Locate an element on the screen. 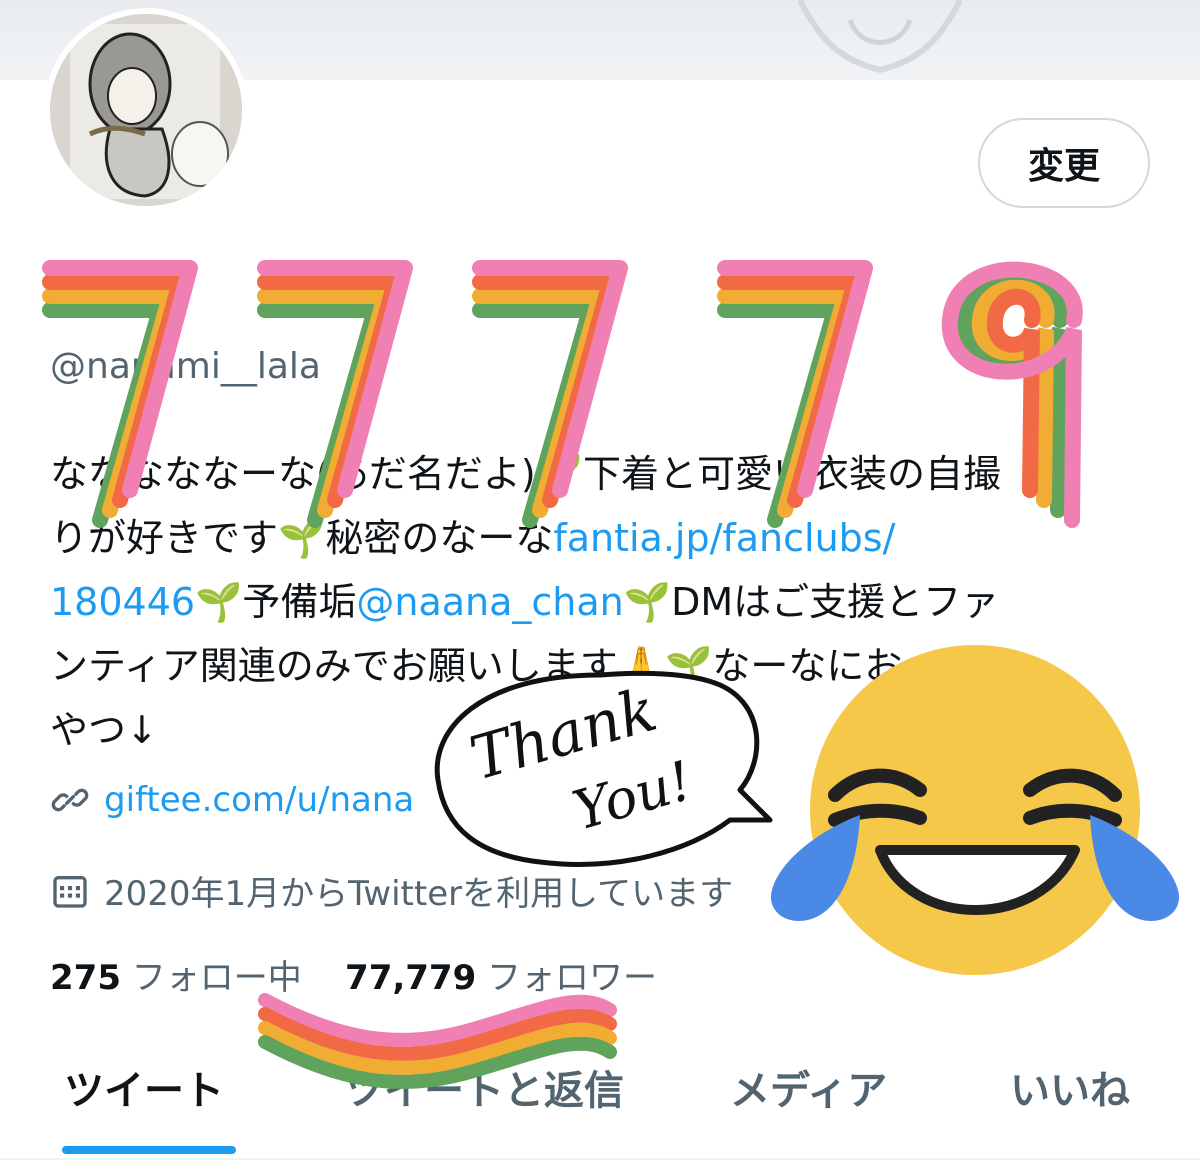 The width and height of the screenshot is (1200, 1172). user-handle: @nanami__lala is located at coordinates (185, 366).